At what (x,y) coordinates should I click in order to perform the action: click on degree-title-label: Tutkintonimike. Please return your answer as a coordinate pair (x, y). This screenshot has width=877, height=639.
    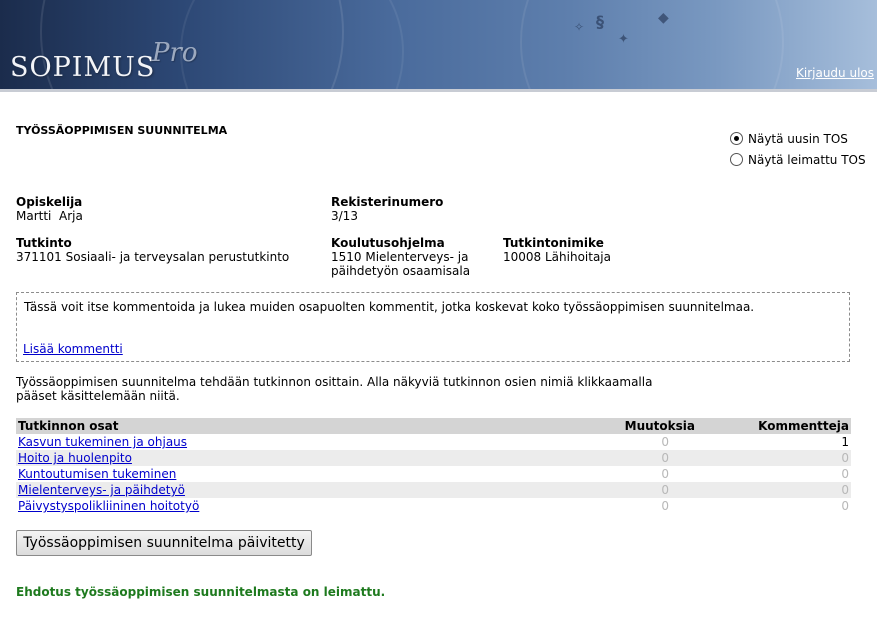
    Looking at the image, I should click on (553, 243).